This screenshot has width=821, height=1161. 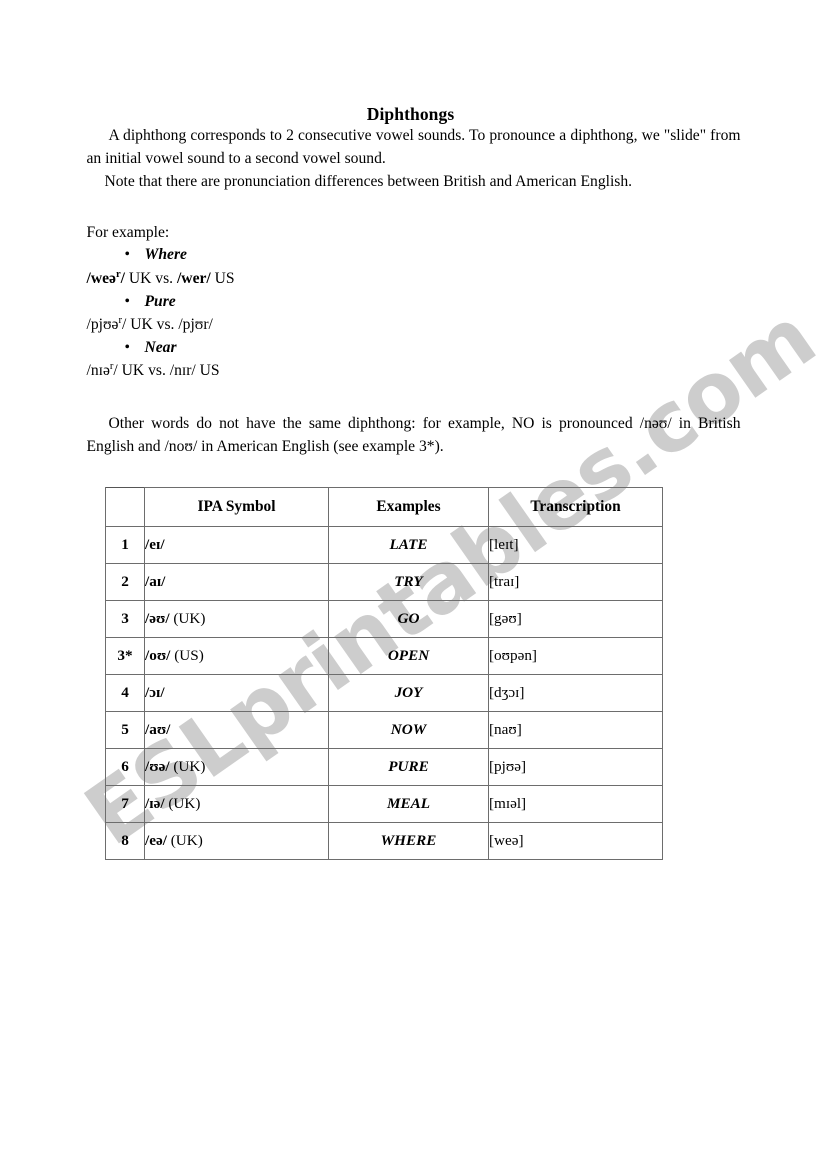 I want to click on cell-ipa-symbol: /aɪ/, so click(x=236, y=581).